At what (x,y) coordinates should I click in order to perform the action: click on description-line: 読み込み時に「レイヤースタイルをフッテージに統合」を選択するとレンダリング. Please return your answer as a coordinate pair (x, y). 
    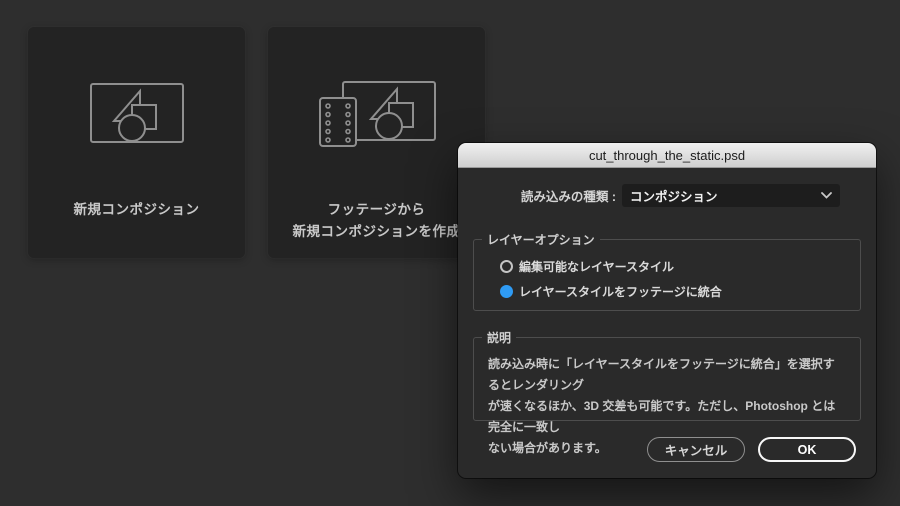
    Looking at the image, I should click on (661, 374).